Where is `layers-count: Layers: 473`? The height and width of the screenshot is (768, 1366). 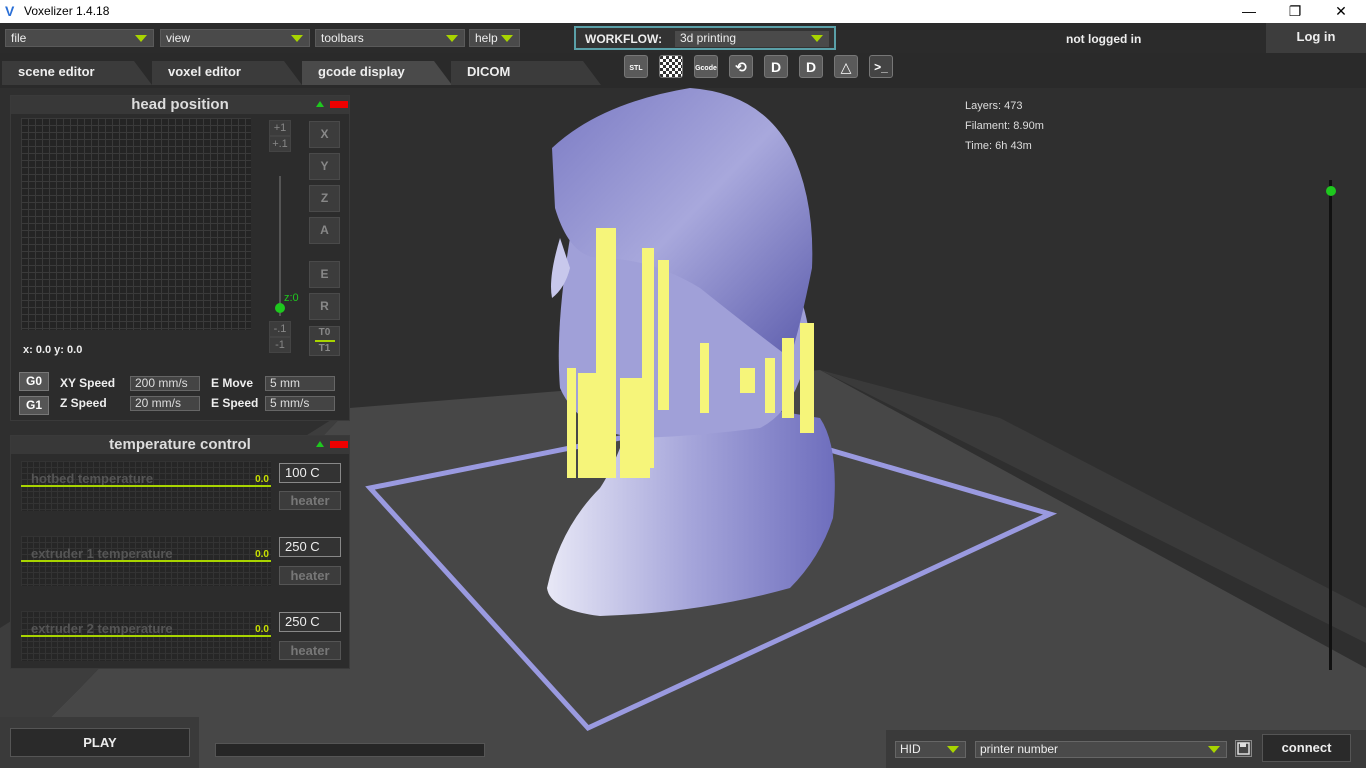 layers-count: Layers: 473 is located at coordinates (994, 106).